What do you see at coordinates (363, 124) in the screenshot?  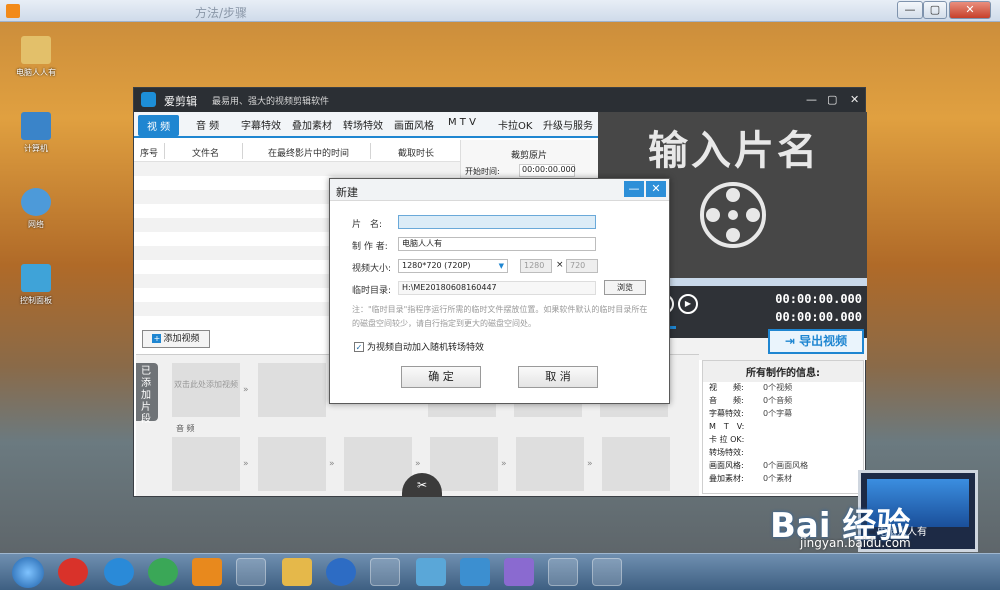 I see `tab-transitions: 转场特效` at bounding box center [363, 124].